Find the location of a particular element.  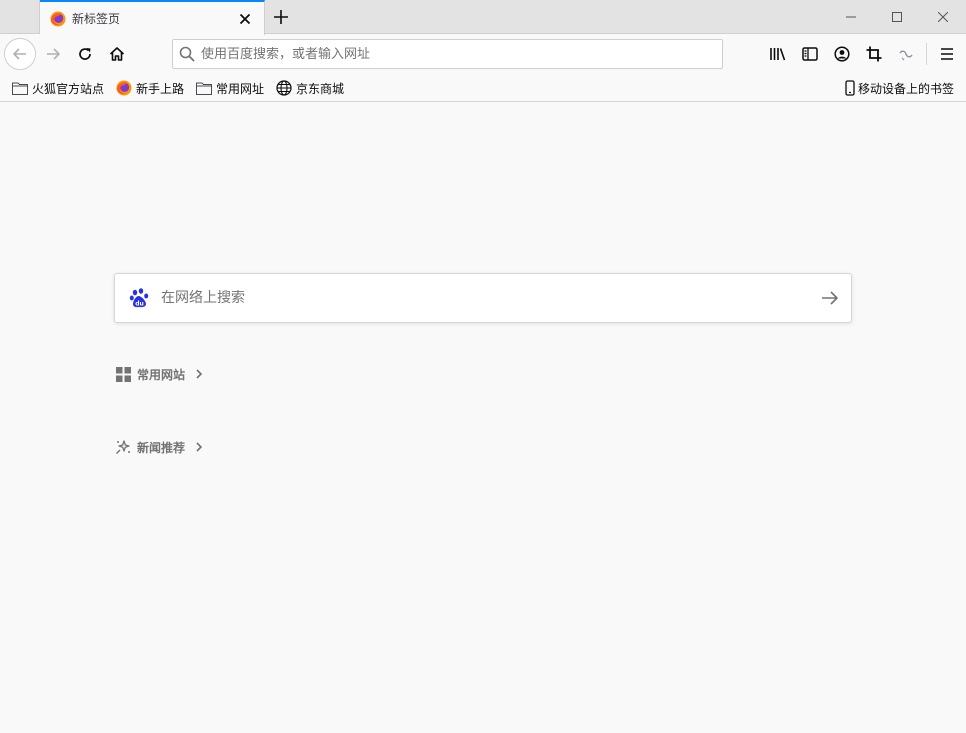

menu-button is located at coordinates (947, 54).